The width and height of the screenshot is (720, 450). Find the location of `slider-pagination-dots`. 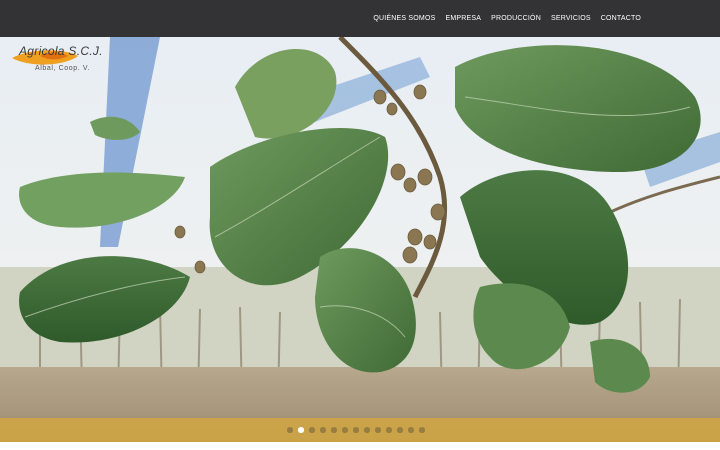

slider-pagination-dots is located at coordinates (356, 430).